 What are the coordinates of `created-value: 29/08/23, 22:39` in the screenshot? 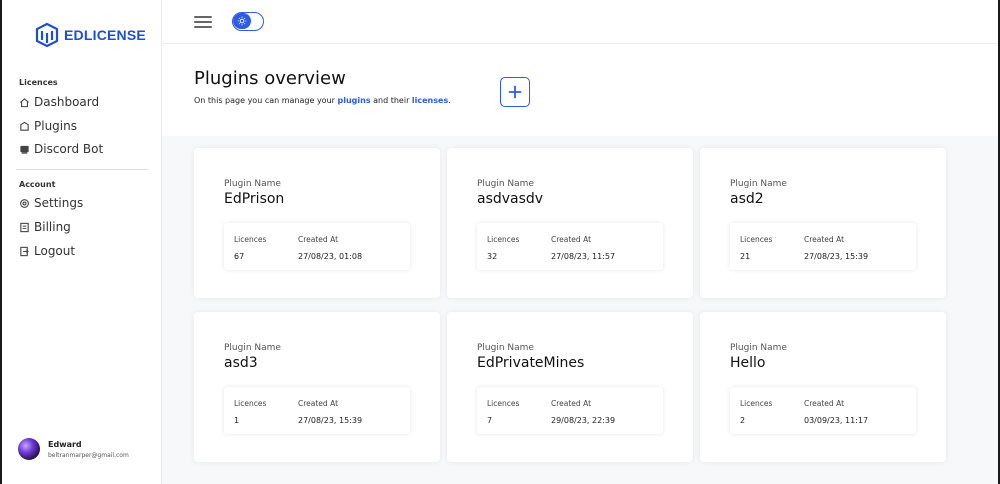 It's located at (583, 420).